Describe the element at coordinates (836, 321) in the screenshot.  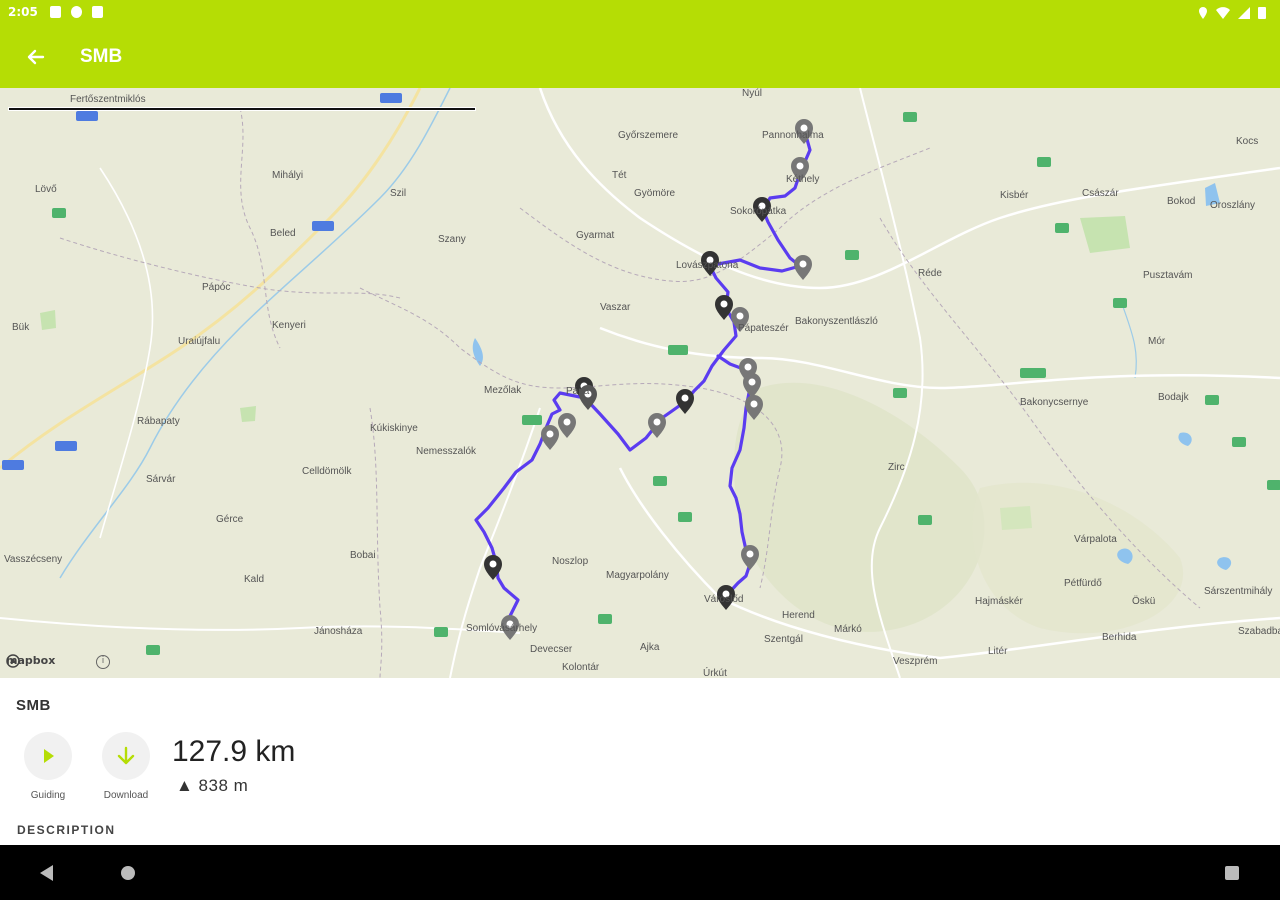
I see `map-place-label: Bakonyszentlászló` at that location.